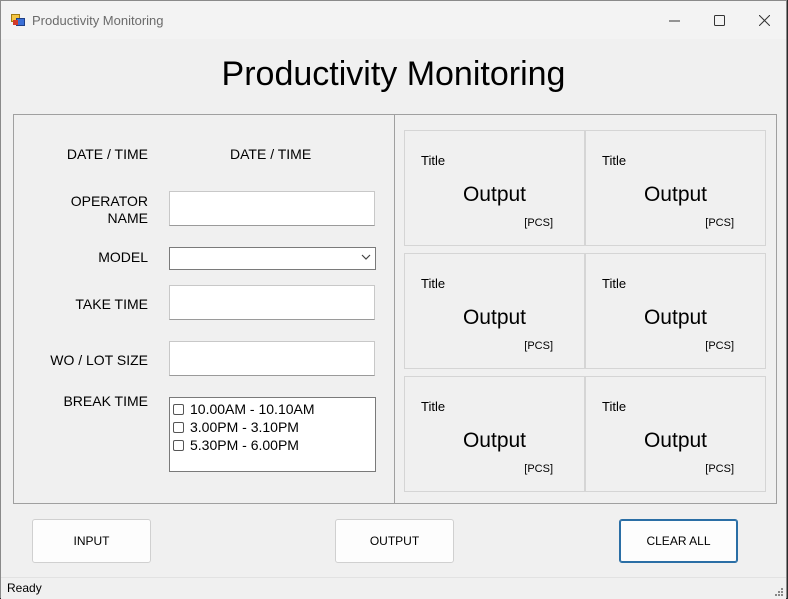 The image size is (788, 599). I want to click on minimize-icon, so click(674, 20).